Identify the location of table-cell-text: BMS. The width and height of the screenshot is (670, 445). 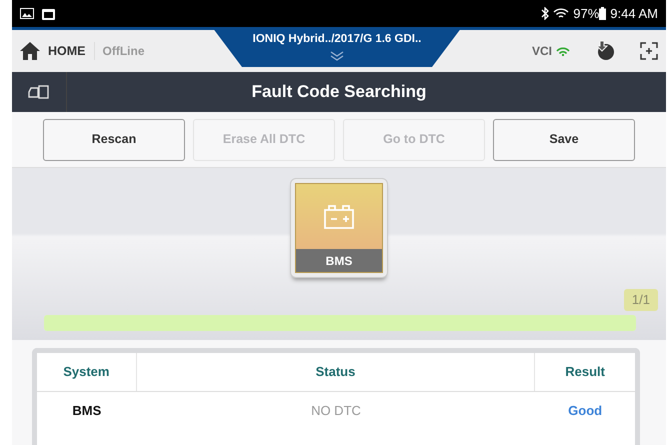
(86, 411).